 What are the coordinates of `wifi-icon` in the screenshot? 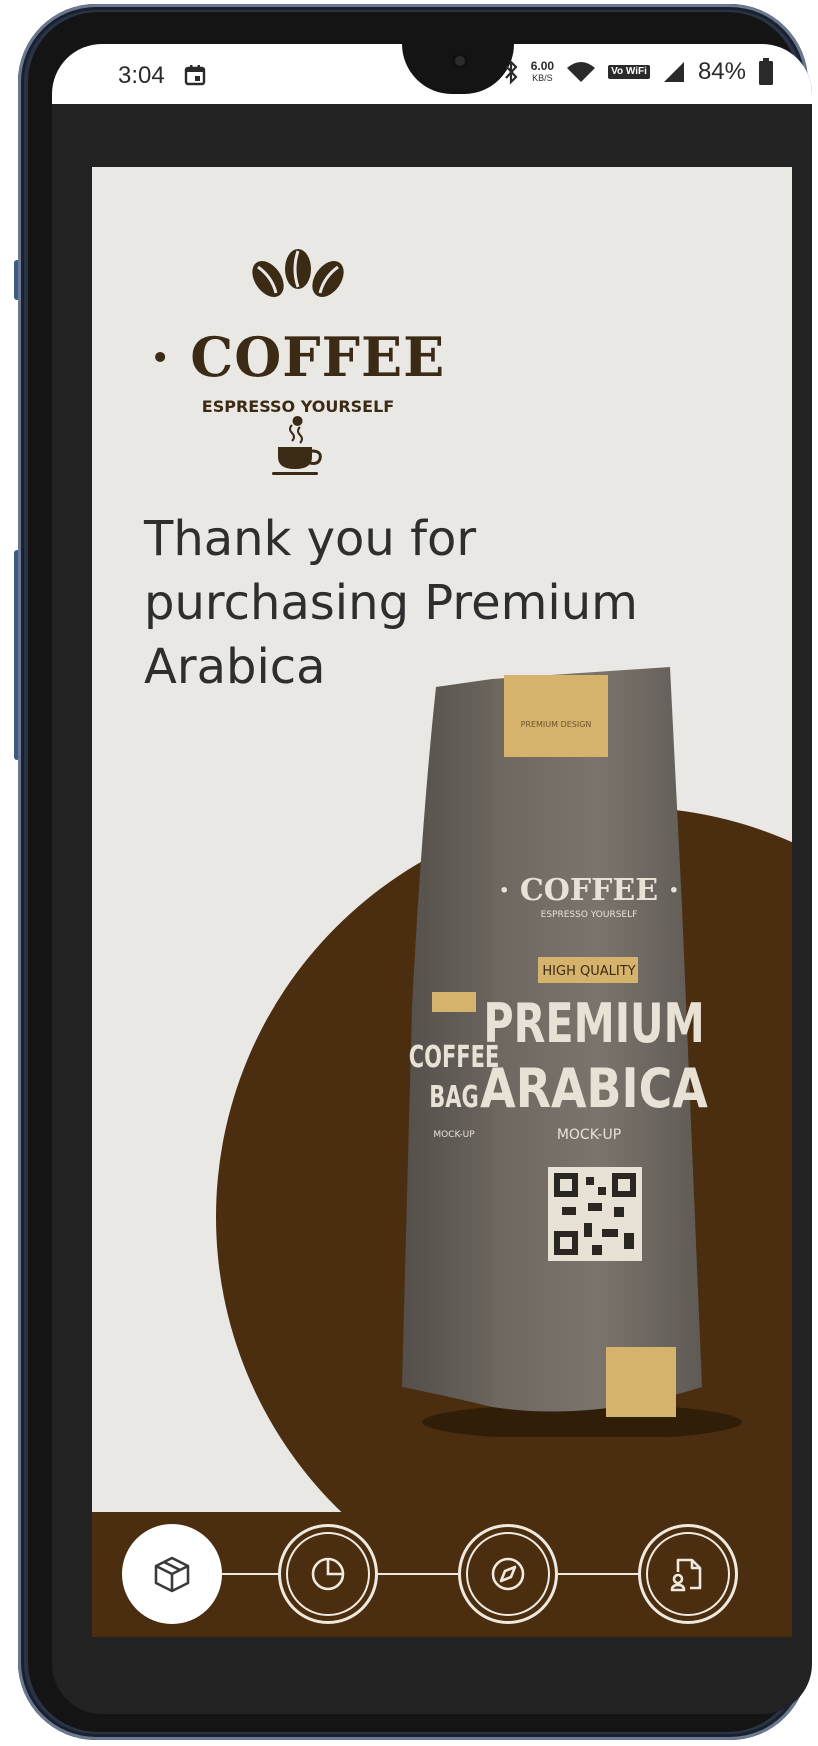 It's located at (581, 72).